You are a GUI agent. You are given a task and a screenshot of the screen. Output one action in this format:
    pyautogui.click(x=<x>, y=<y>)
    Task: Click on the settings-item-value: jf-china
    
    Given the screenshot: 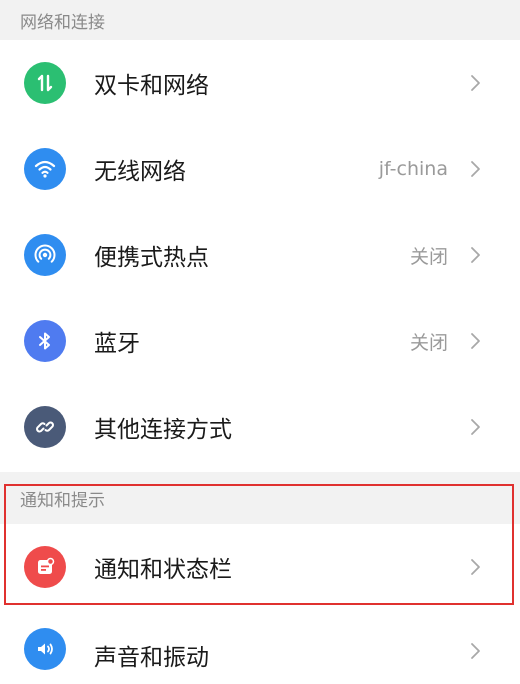 What is the action you would take?
    pyautogui.click(x=413, y=169)
    